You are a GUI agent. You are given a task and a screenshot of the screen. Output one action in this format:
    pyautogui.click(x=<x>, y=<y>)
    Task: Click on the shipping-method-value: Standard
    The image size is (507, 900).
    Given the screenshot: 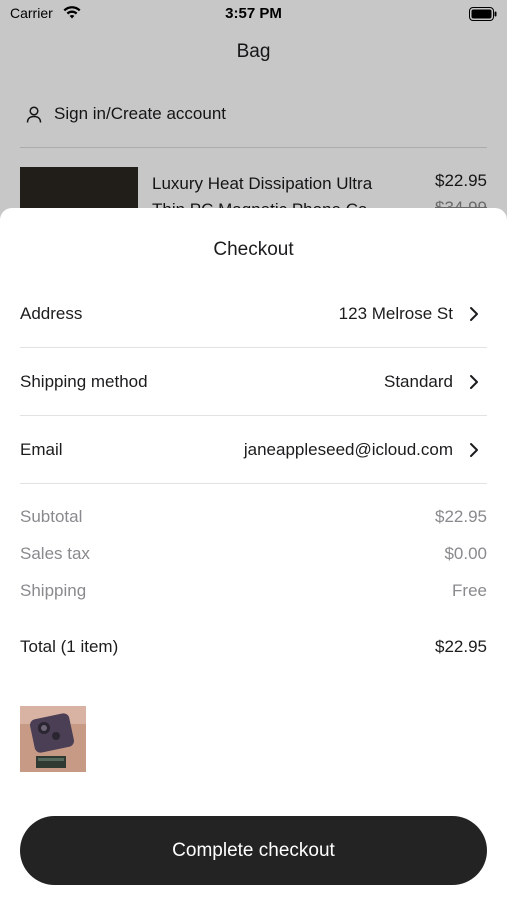 What is the action you would take?
    pyautogui.click(x=418, y=381)
    